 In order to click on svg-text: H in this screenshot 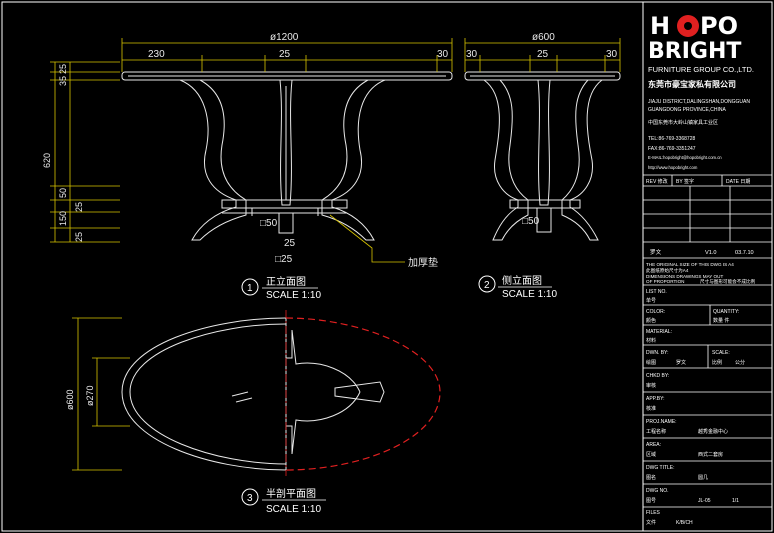, I will do `click(660, 26)`.